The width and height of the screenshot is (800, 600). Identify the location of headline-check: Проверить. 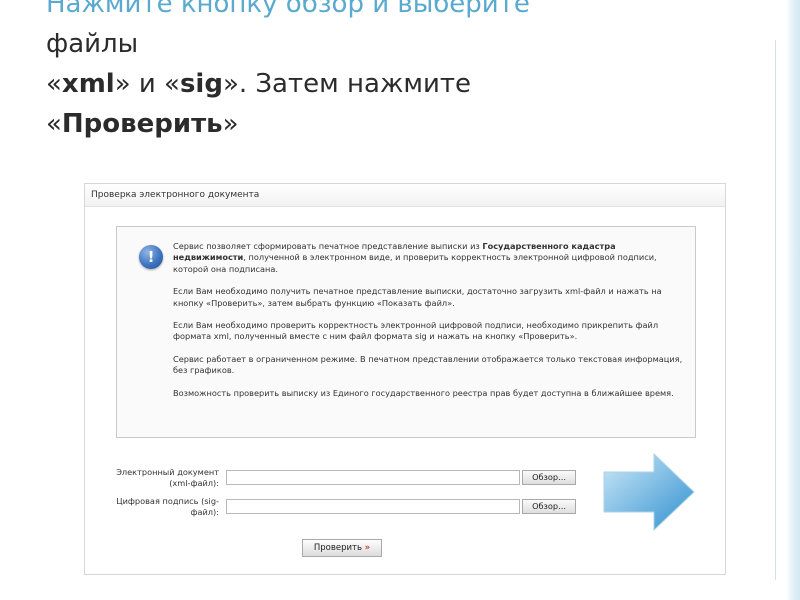
(142, 124).